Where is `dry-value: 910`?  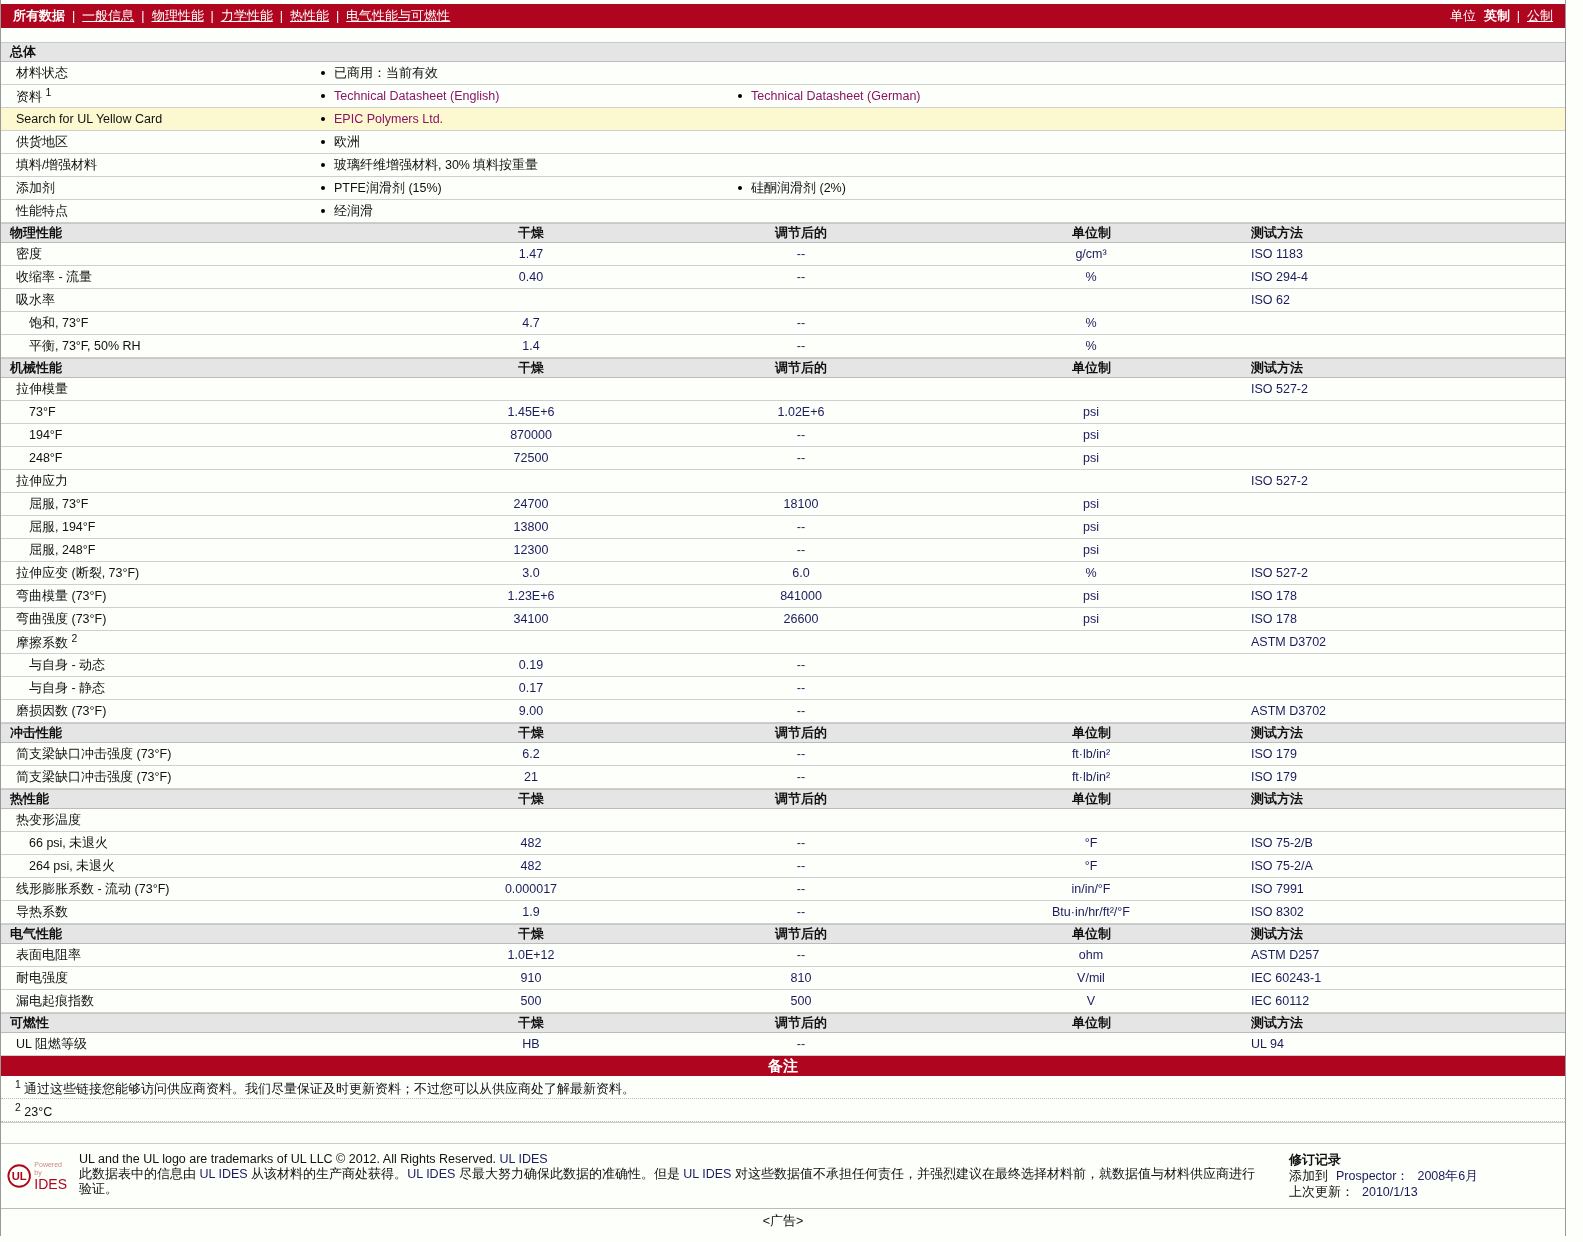 dry-value: 910 is located at coordinates (531, 978).